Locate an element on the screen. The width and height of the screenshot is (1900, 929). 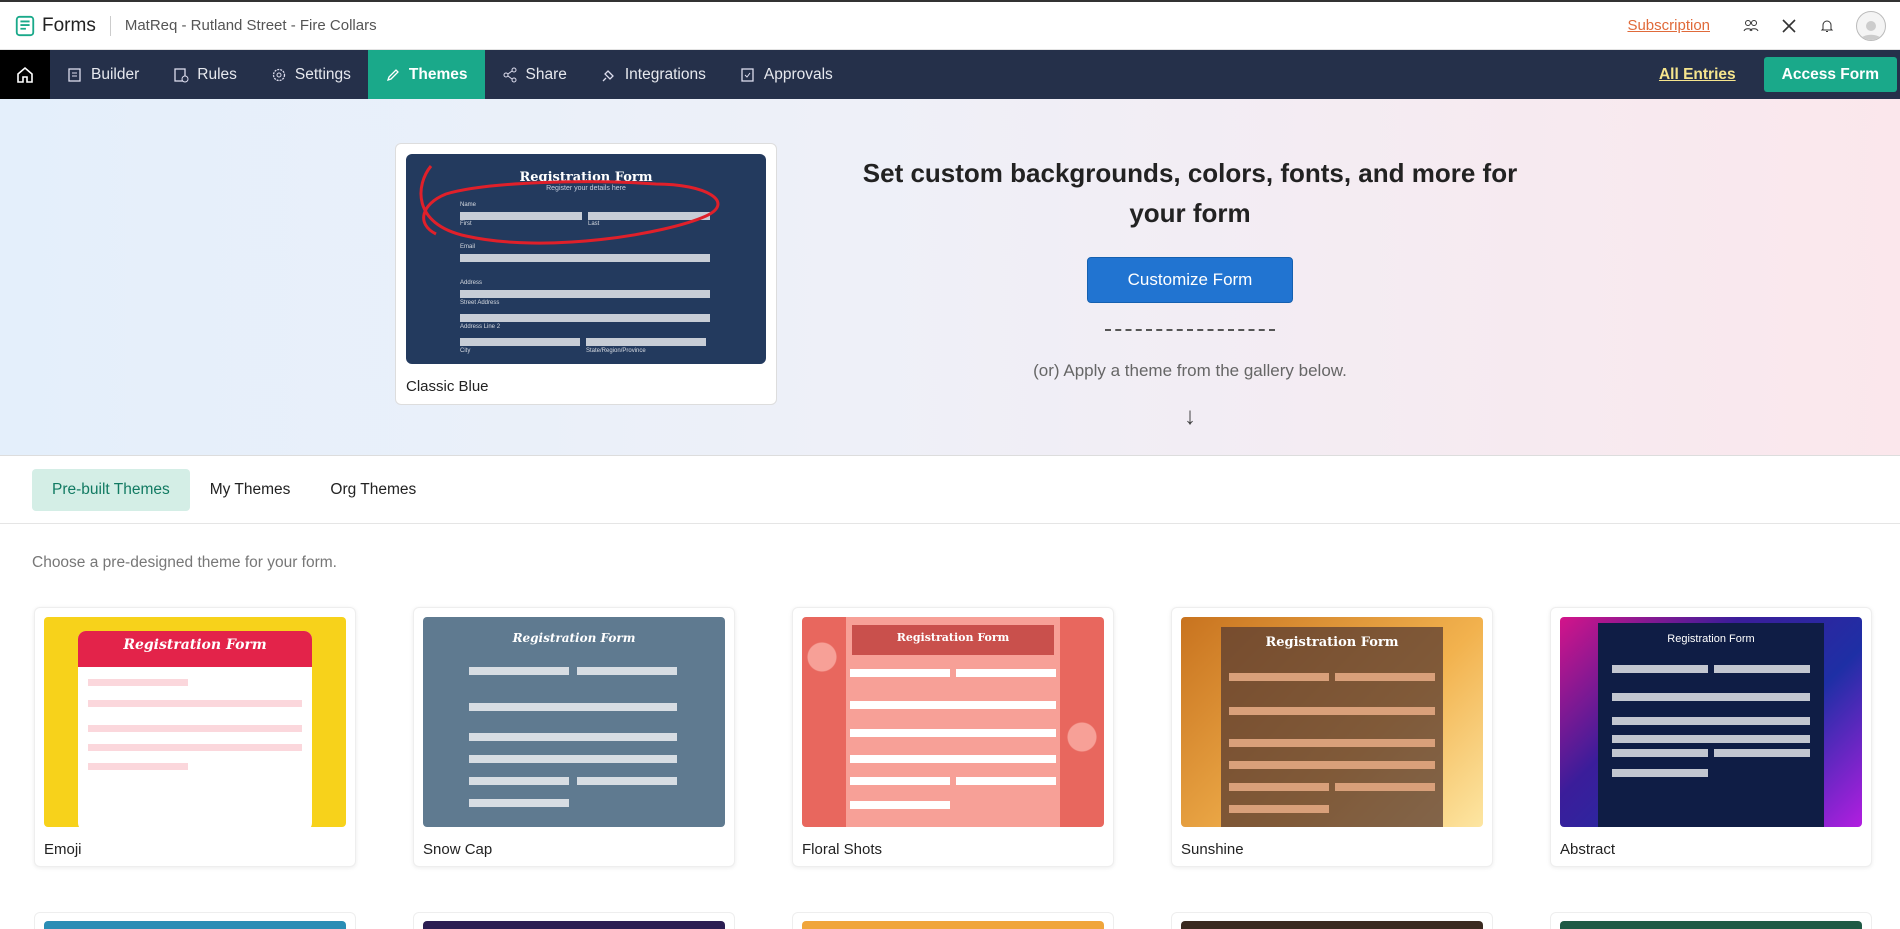
home-icon is located at coordinates (25, 74).